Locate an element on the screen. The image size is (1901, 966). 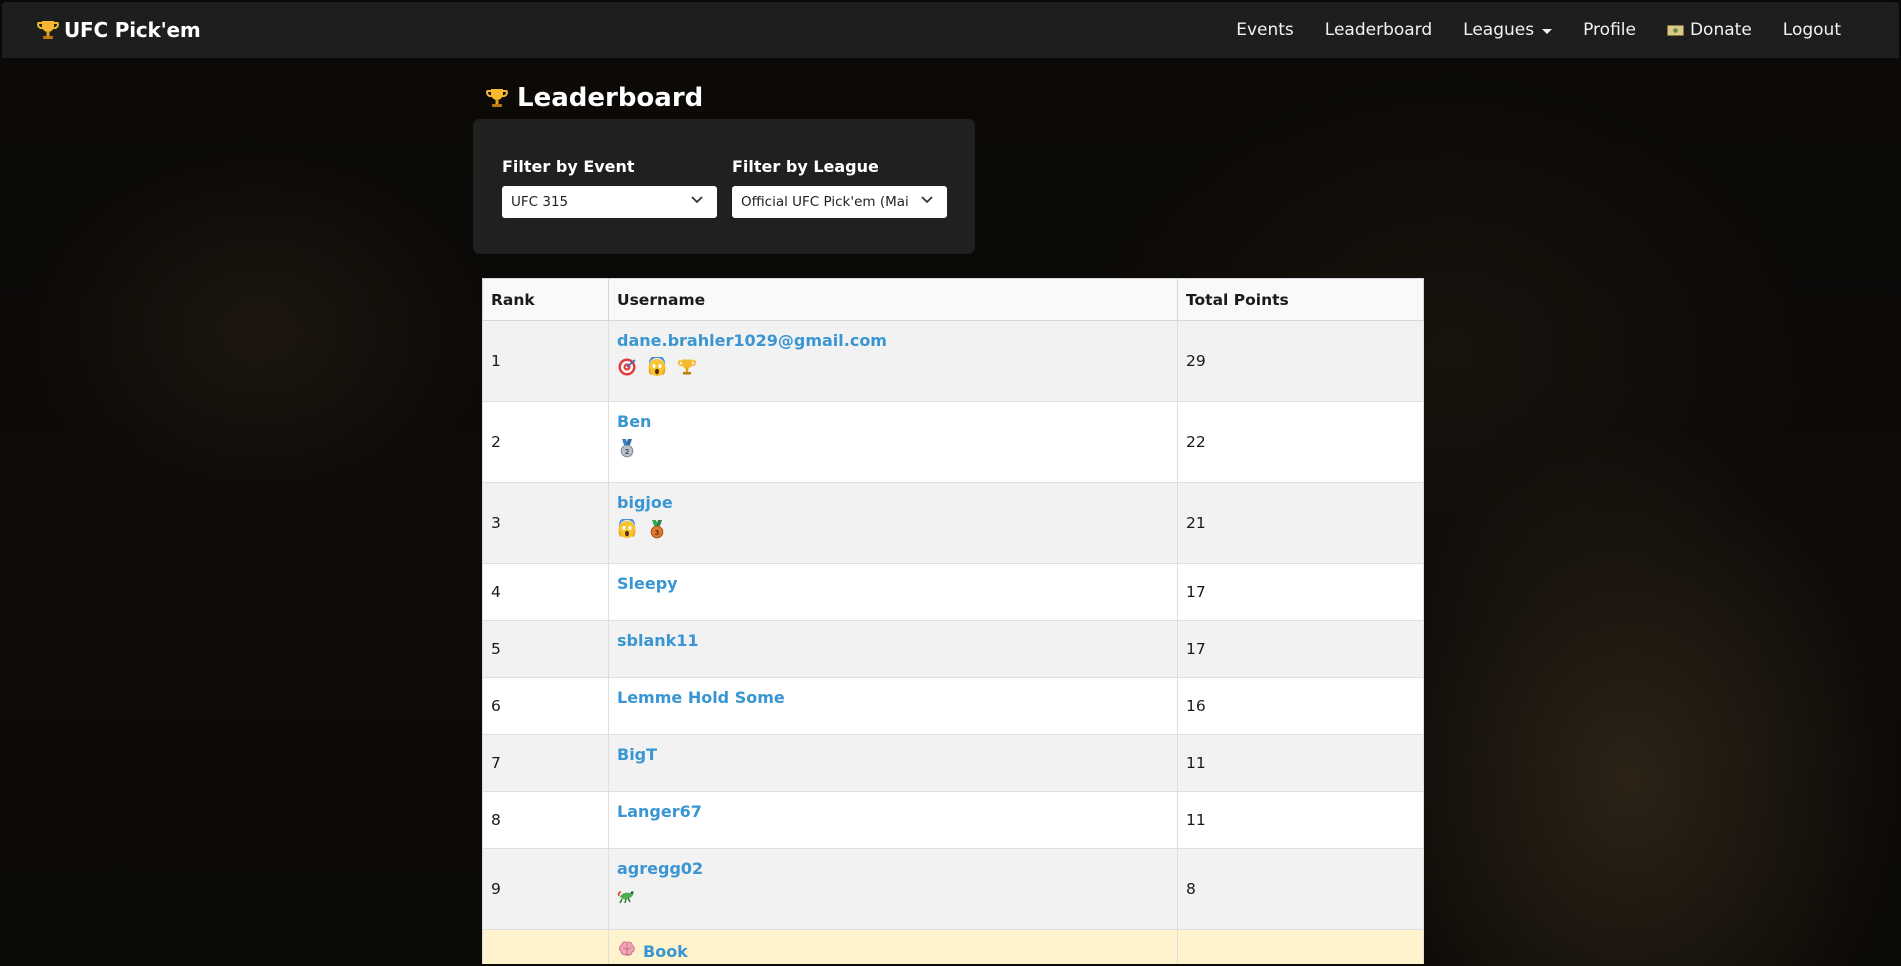
table-row: 10 Book 6 is located at coordinates (953, 946).